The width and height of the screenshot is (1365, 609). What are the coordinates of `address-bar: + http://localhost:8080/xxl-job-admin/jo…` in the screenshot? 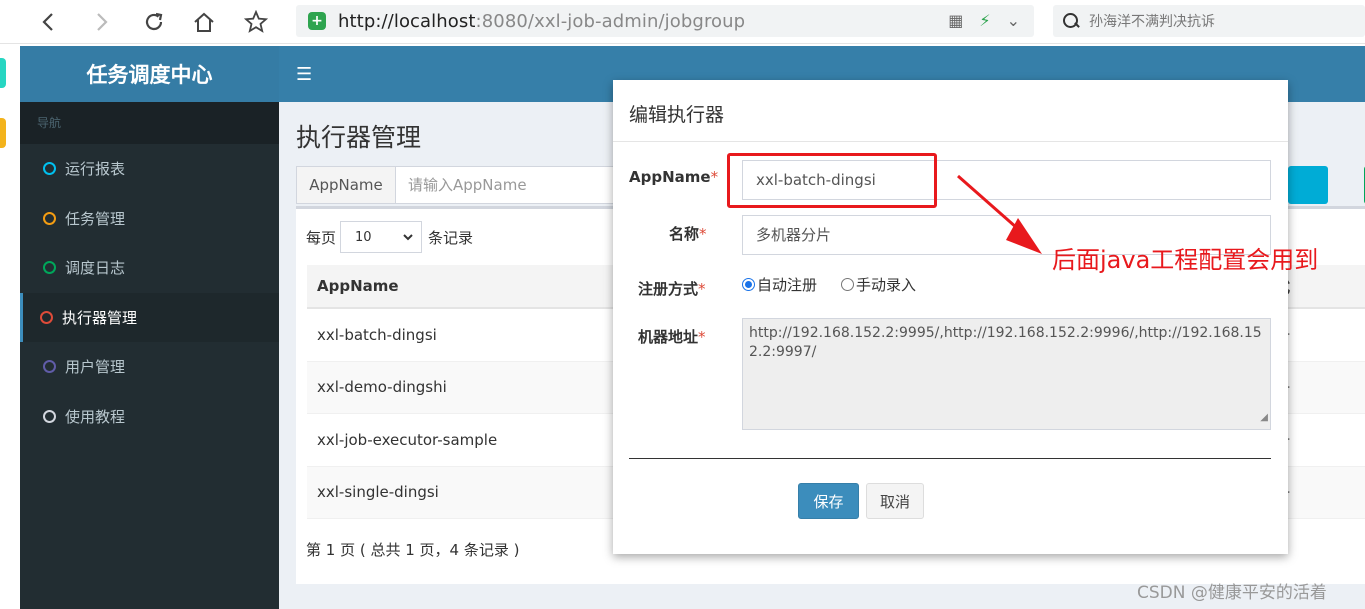 It's located at (665, 21).